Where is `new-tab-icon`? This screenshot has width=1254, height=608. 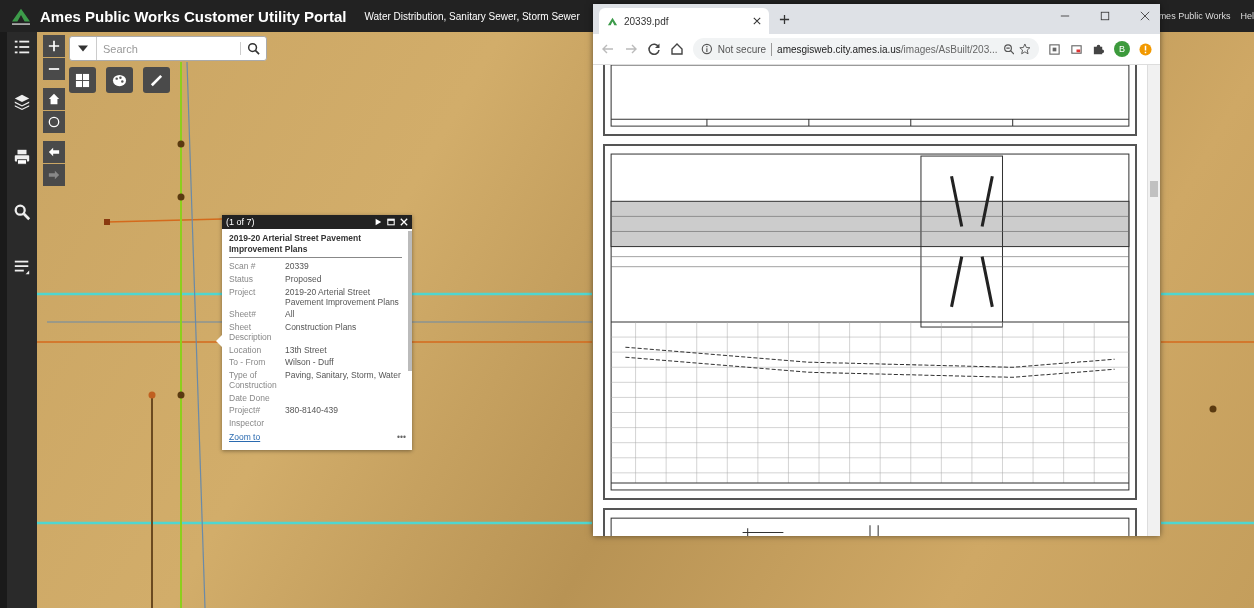
new-tab-icon is located at coordinates (784, 19).